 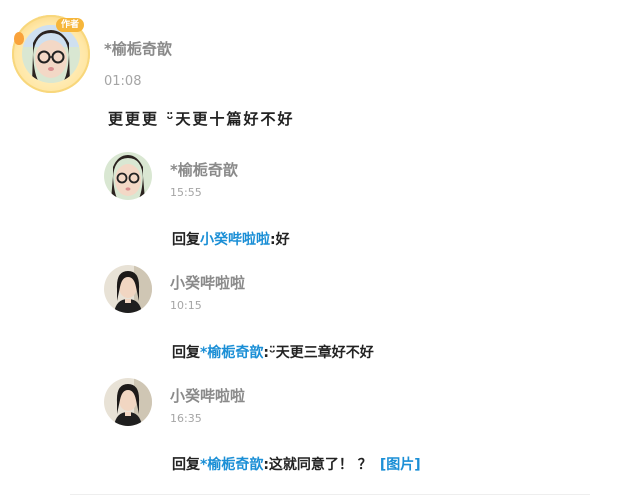 What do you see at coordinates (186, 192) in the screenshot?
I see `reply-time: 15:55` at bounding box center [186, 192].